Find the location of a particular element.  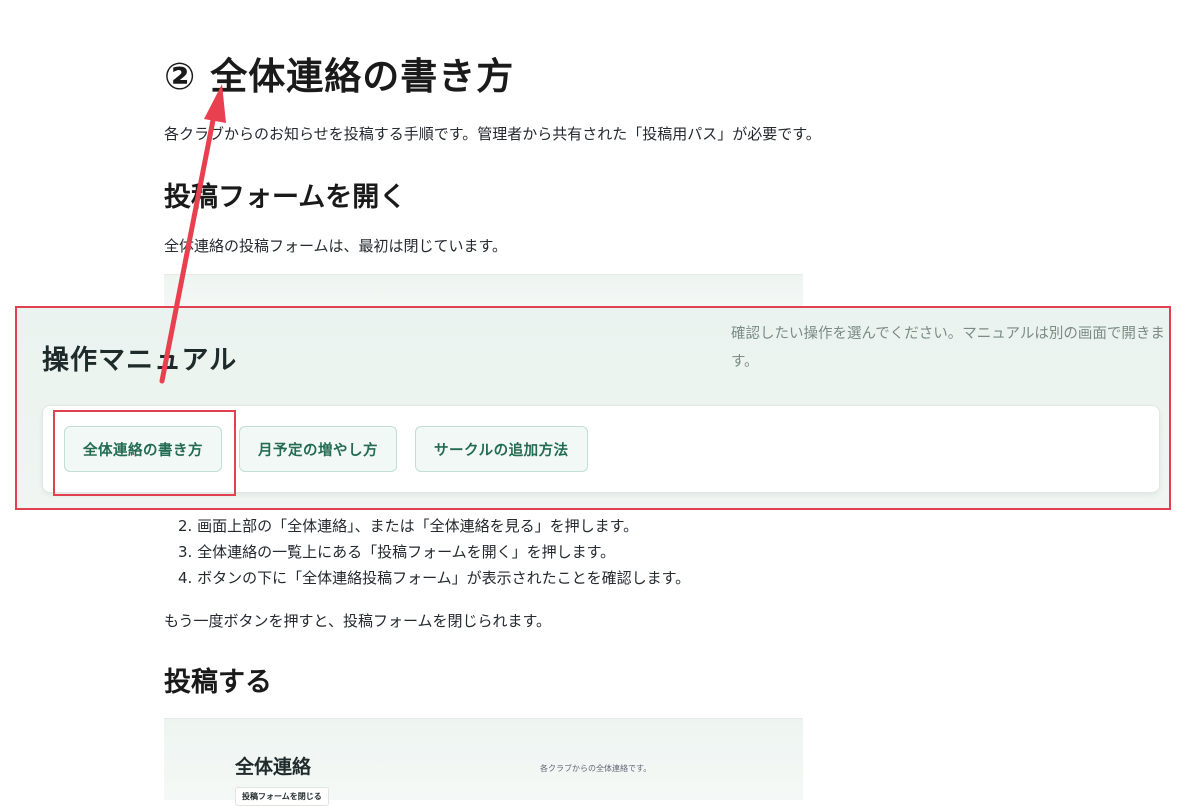

page-title: ② 全体連絡の書き方 is located at coordinates (339, 76).